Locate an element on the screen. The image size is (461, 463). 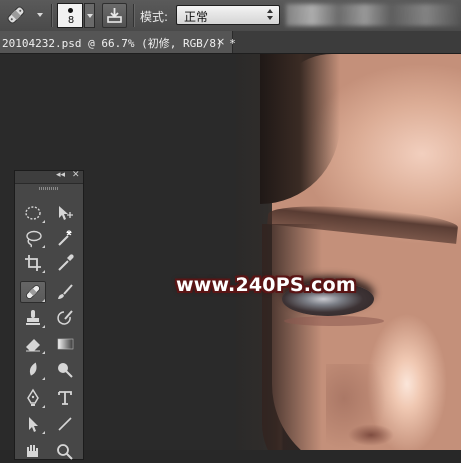
clone-stamp-tool is located at coordinates (33, 318).